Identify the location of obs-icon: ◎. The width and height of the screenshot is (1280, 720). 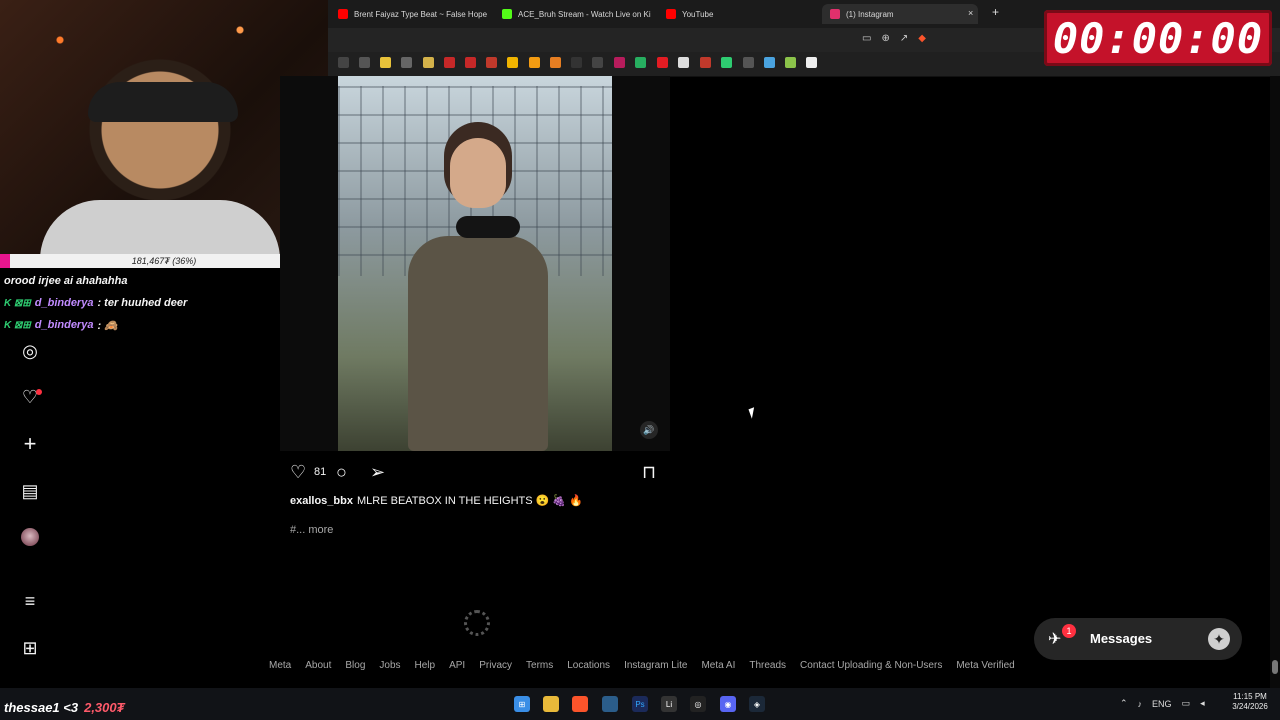
(698, 704).